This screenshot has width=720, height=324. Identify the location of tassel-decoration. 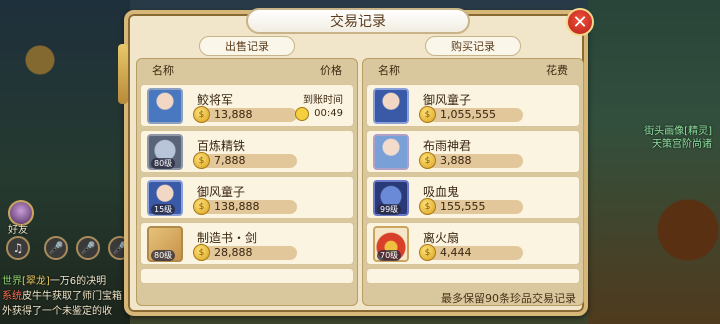
(123, 74).